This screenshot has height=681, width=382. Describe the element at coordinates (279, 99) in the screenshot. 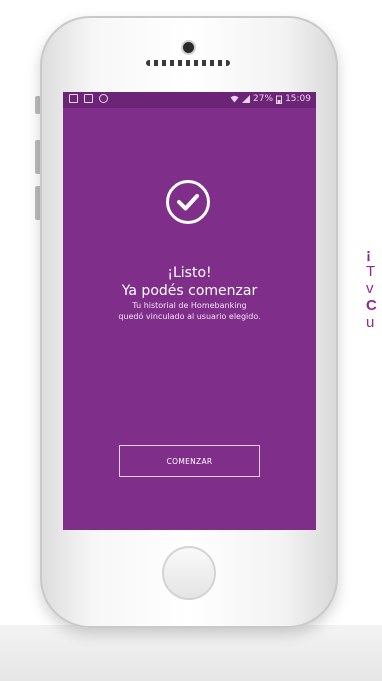

I see `battery-icon` at that location.